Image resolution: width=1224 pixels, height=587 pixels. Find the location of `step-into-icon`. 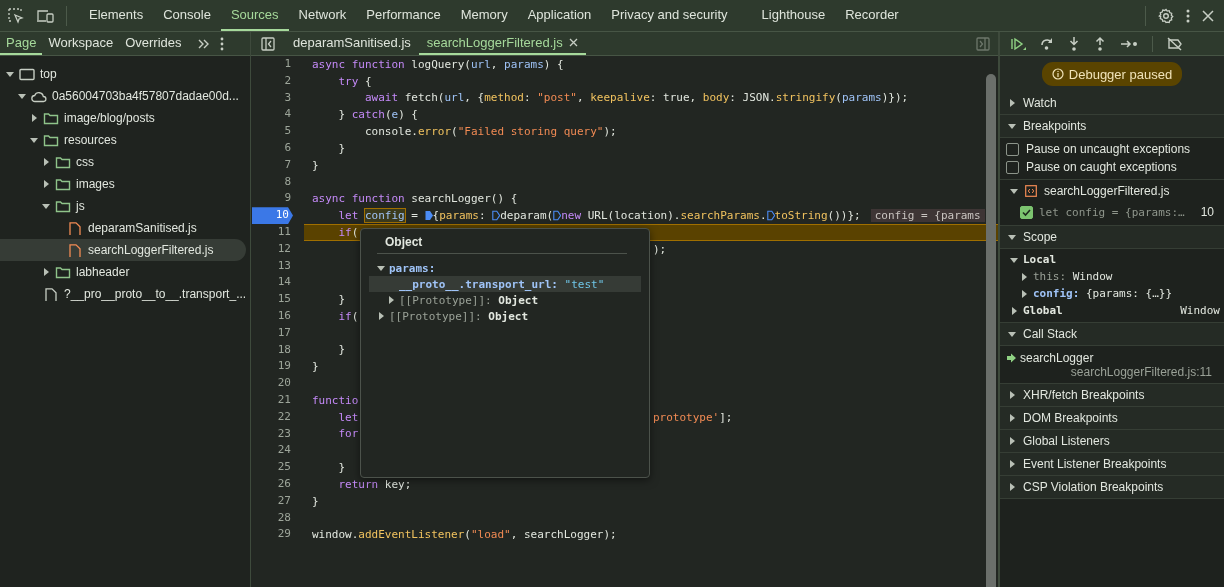

step-into-icon is located at coordinates (1074, 43).